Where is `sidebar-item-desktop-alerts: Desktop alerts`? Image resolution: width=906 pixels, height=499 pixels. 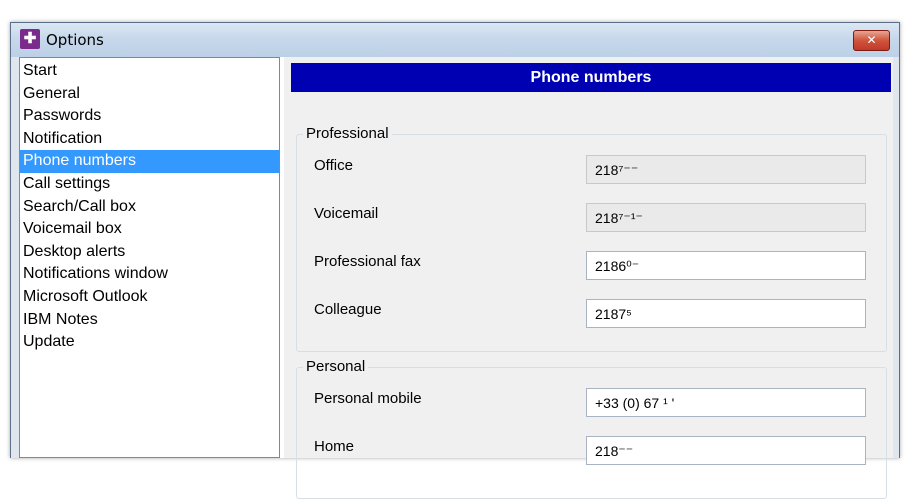
sidebar-item-desktop-alerts: Desktop alerts is located at coordinates (149, 252).